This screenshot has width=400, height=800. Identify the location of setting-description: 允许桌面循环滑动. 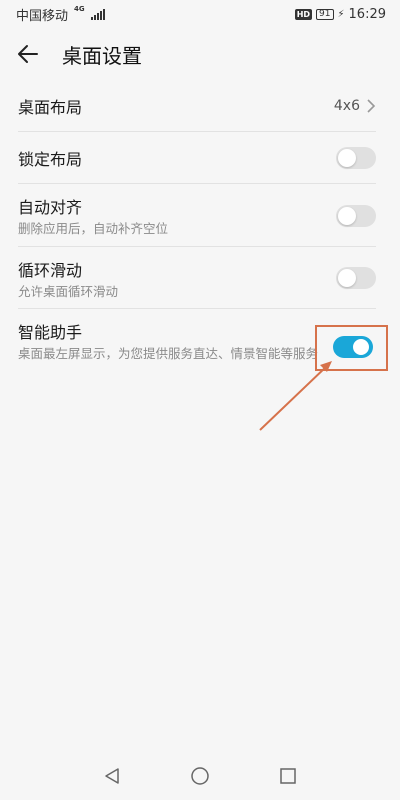
(68, 291).